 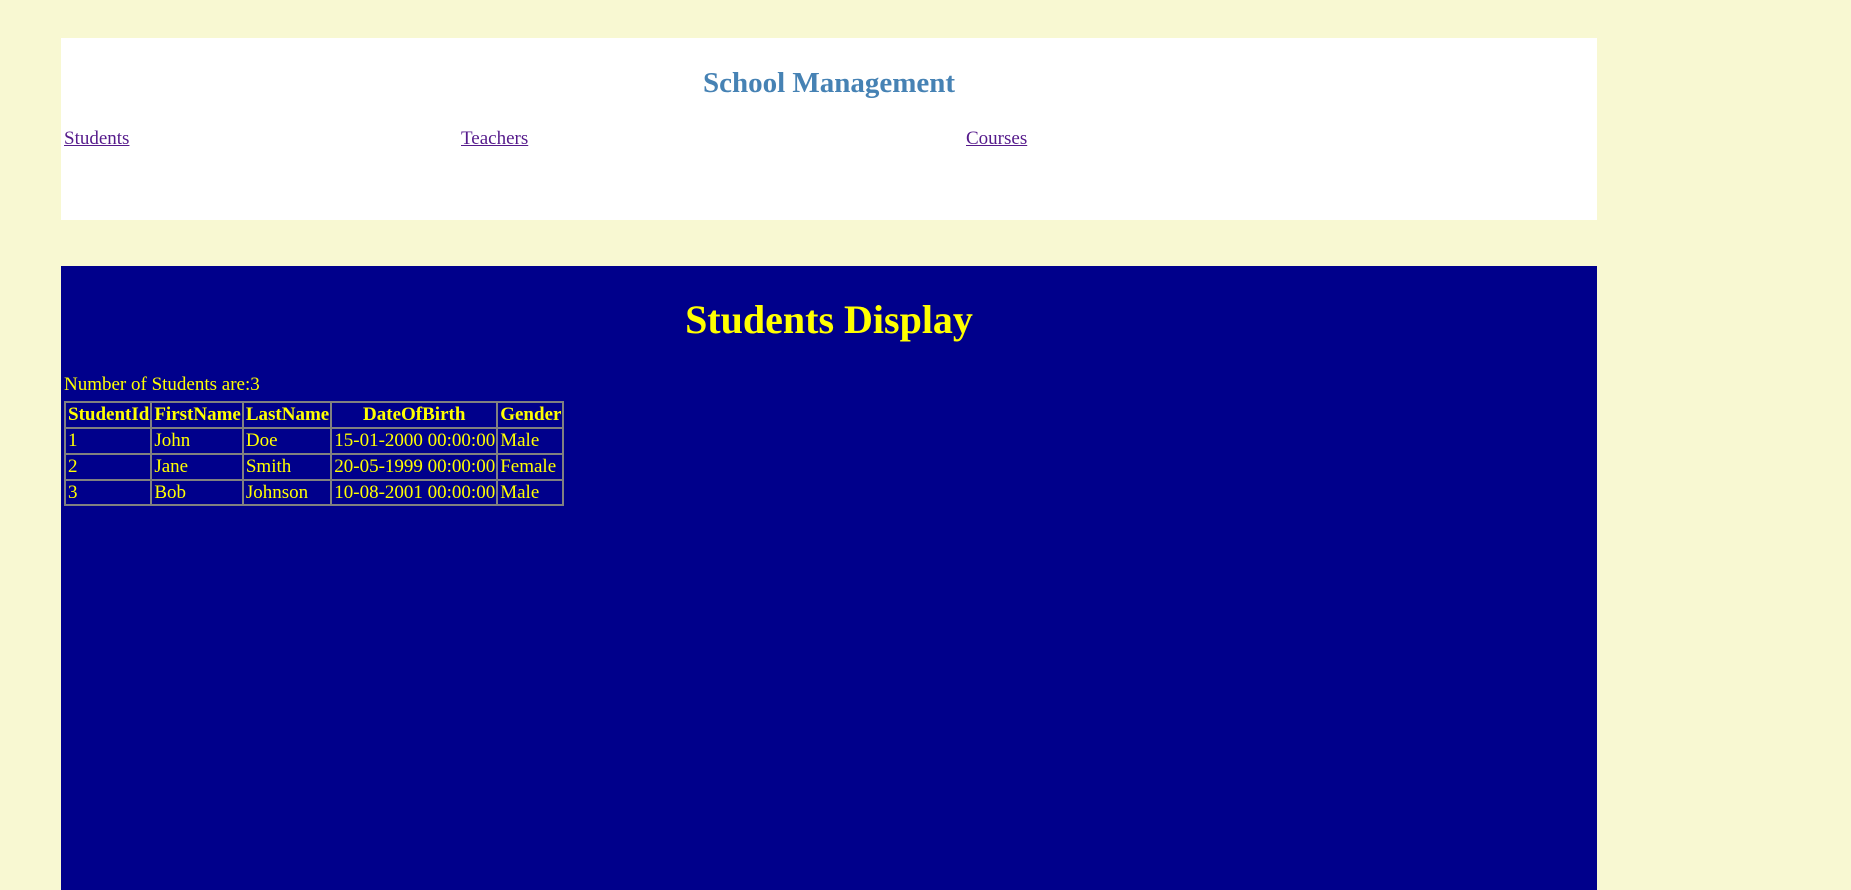 I want to click on cell-gender: Female, so click(x=530, y=466).